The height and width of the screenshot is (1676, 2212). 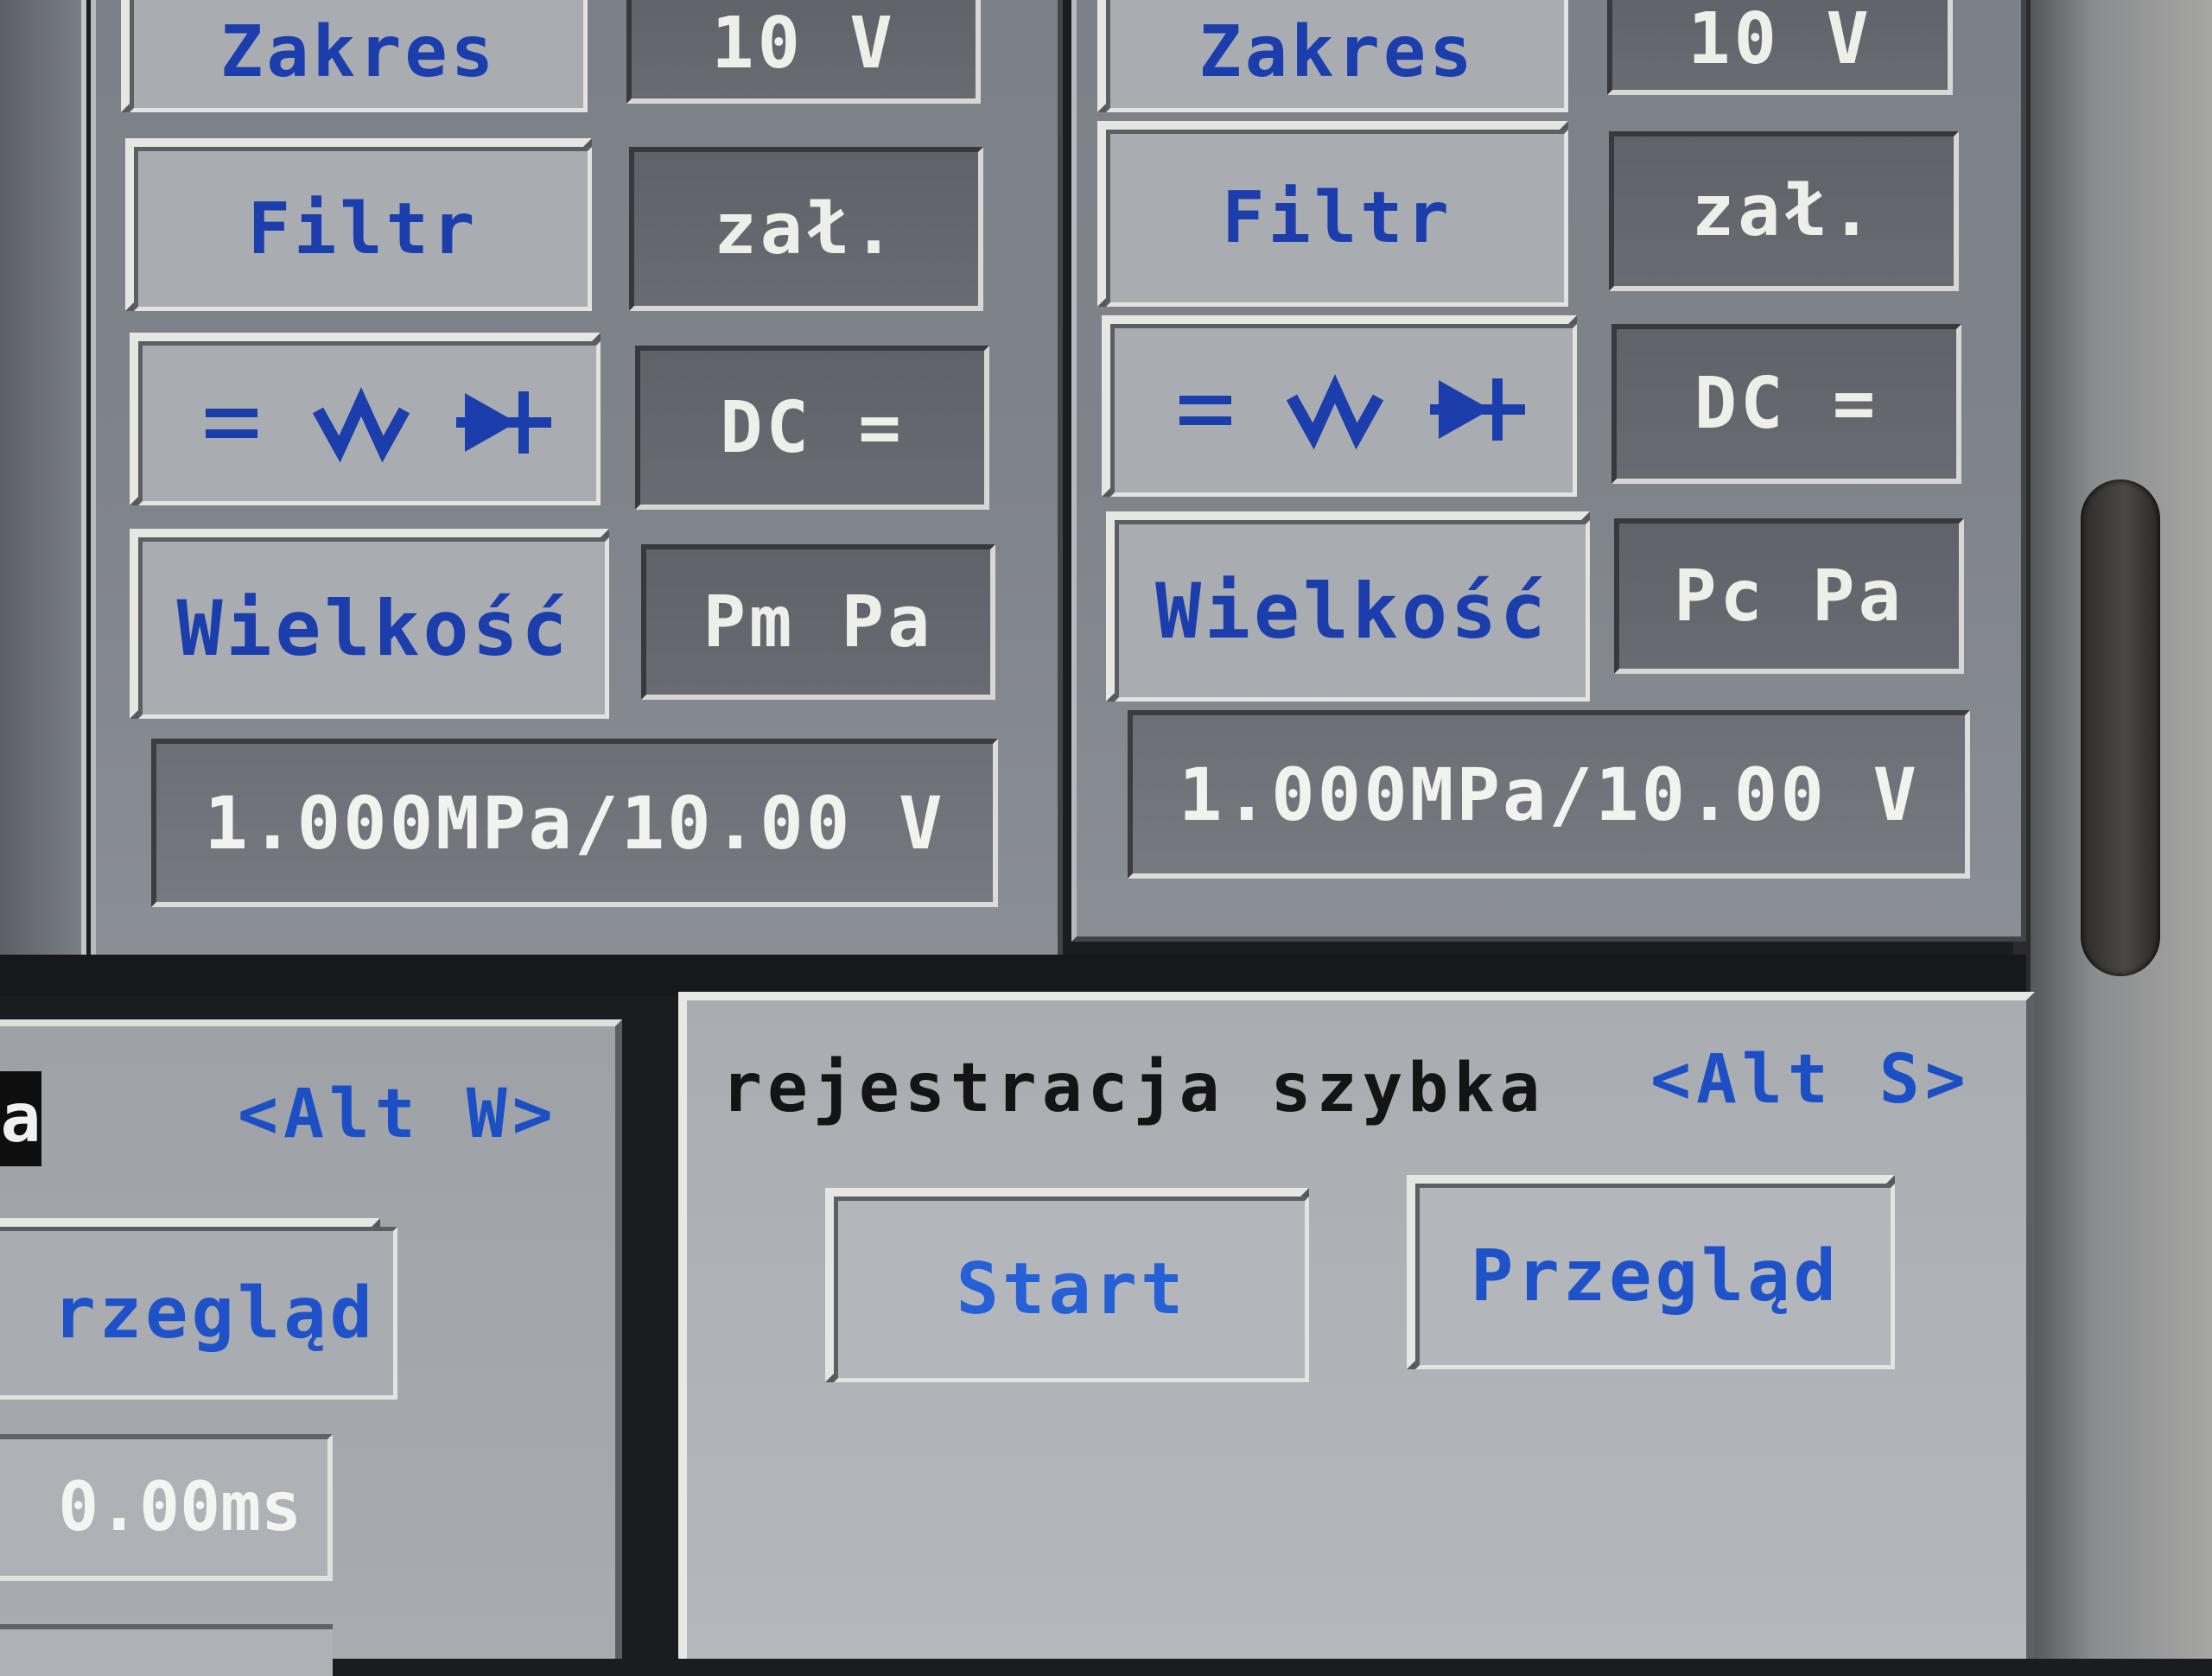 I want to click on review-button: Przegląd, so click(x=1651, y=1272).